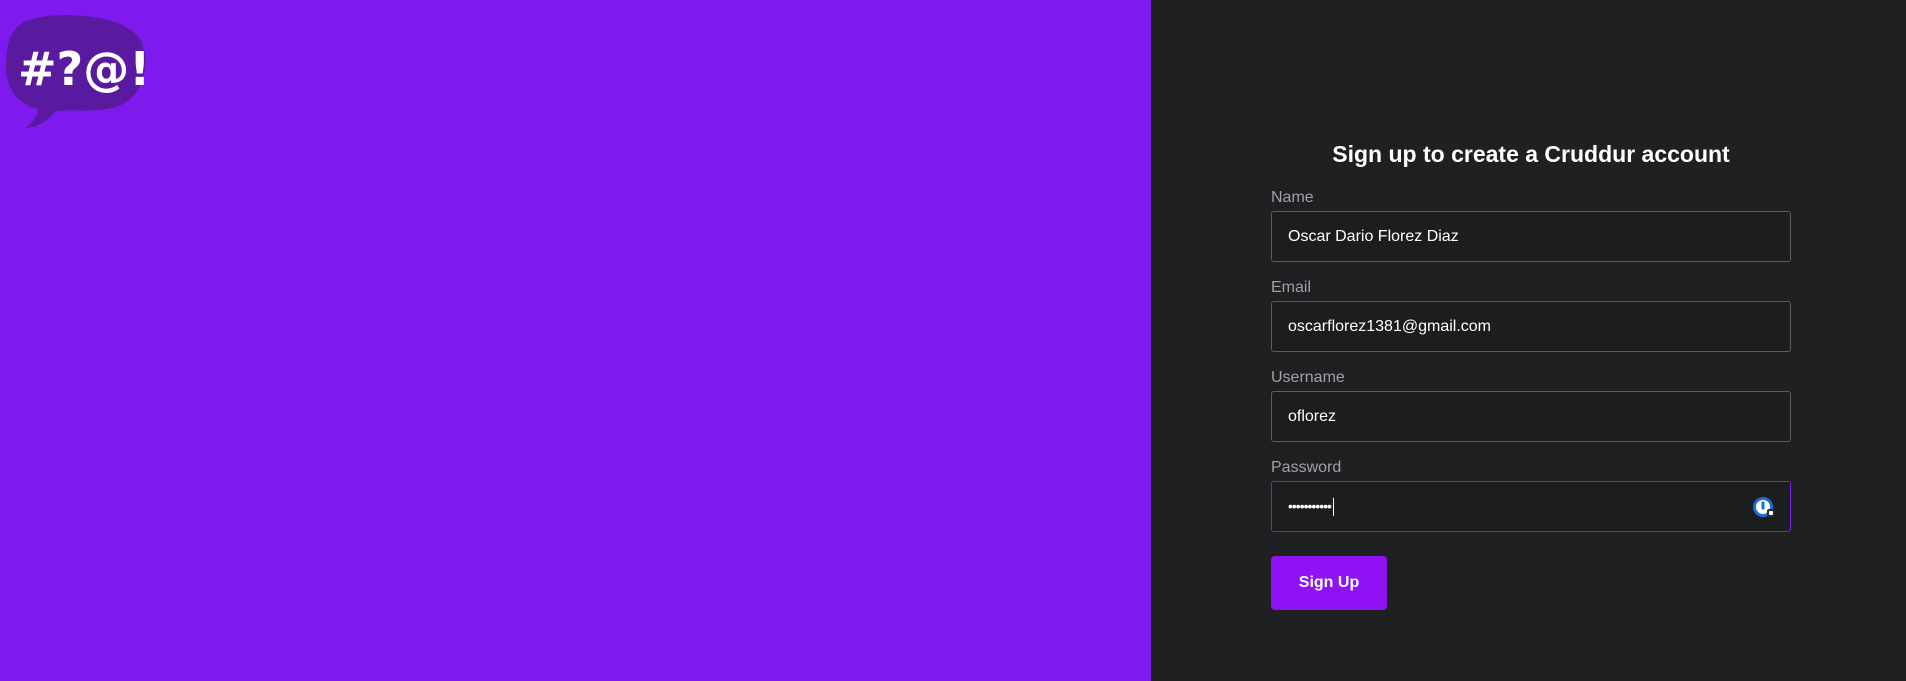  I want to click on name-label: Name, so click(1292, 197).